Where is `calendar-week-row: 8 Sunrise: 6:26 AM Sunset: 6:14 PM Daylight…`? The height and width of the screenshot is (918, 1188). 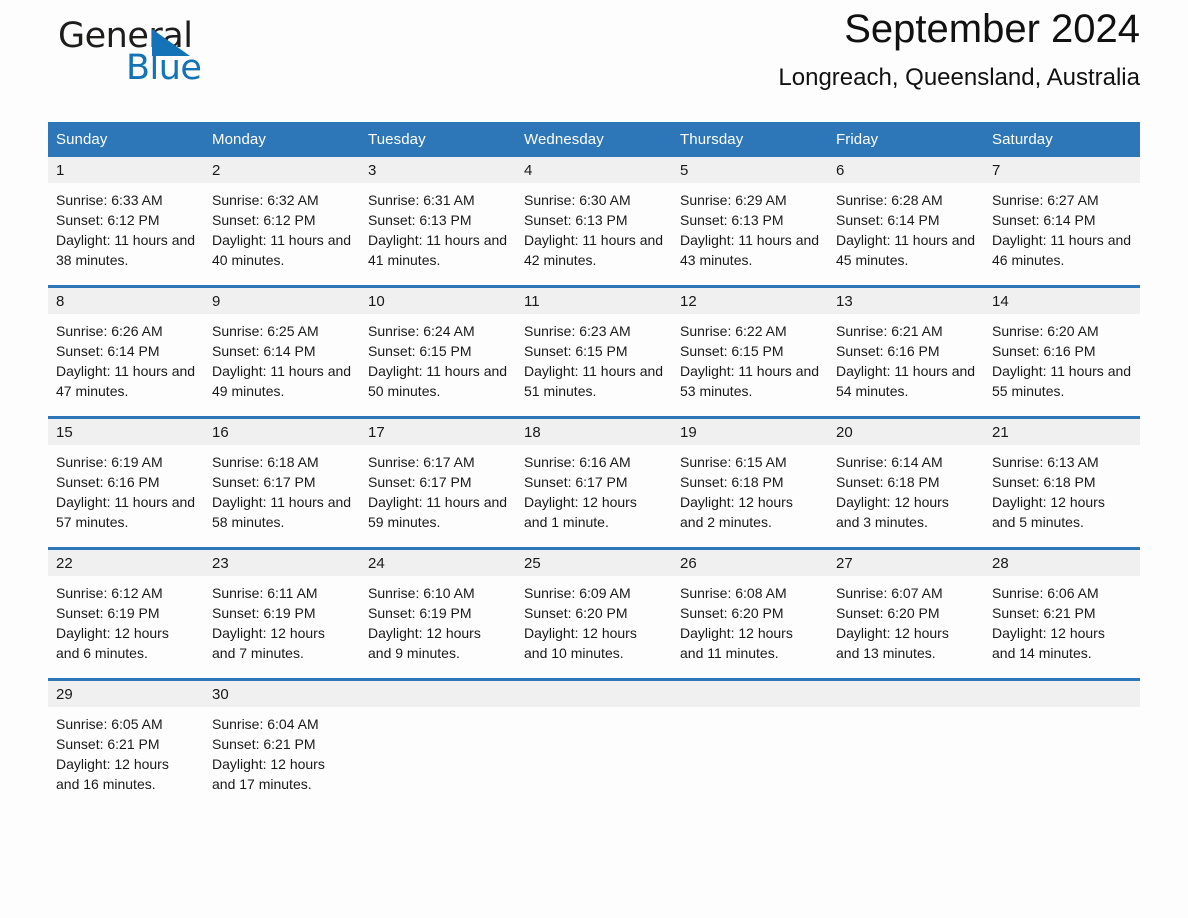 calendar-week-row: 8 Sunrise: 6:26 AM Sunset: 6:14 PM Daylight… is located at coordinates (594, 351).